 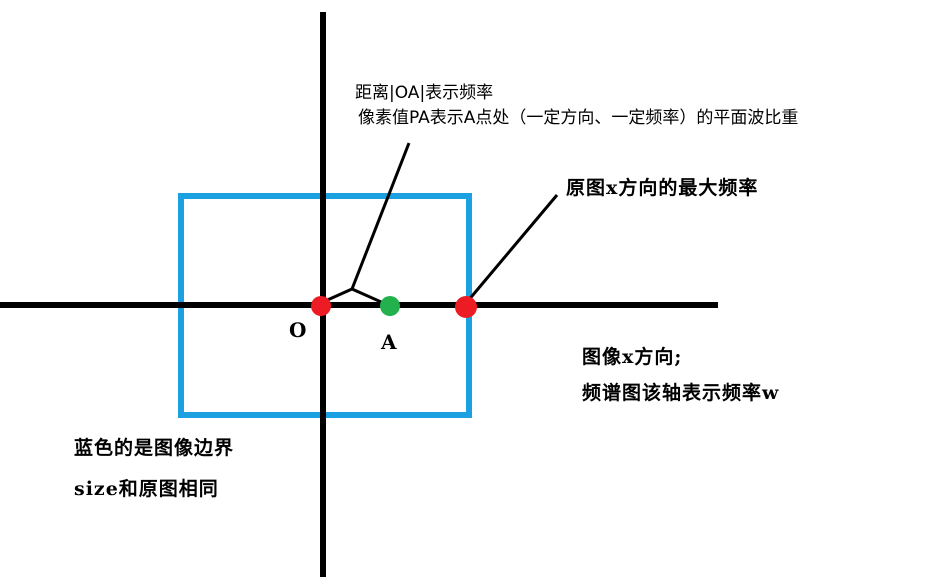 What do you see at coordinates (681, 393) in the screenshot?
I see `frequency-axis-label: 频谱图该轴表示频率w` at bounding box center [681, 393].